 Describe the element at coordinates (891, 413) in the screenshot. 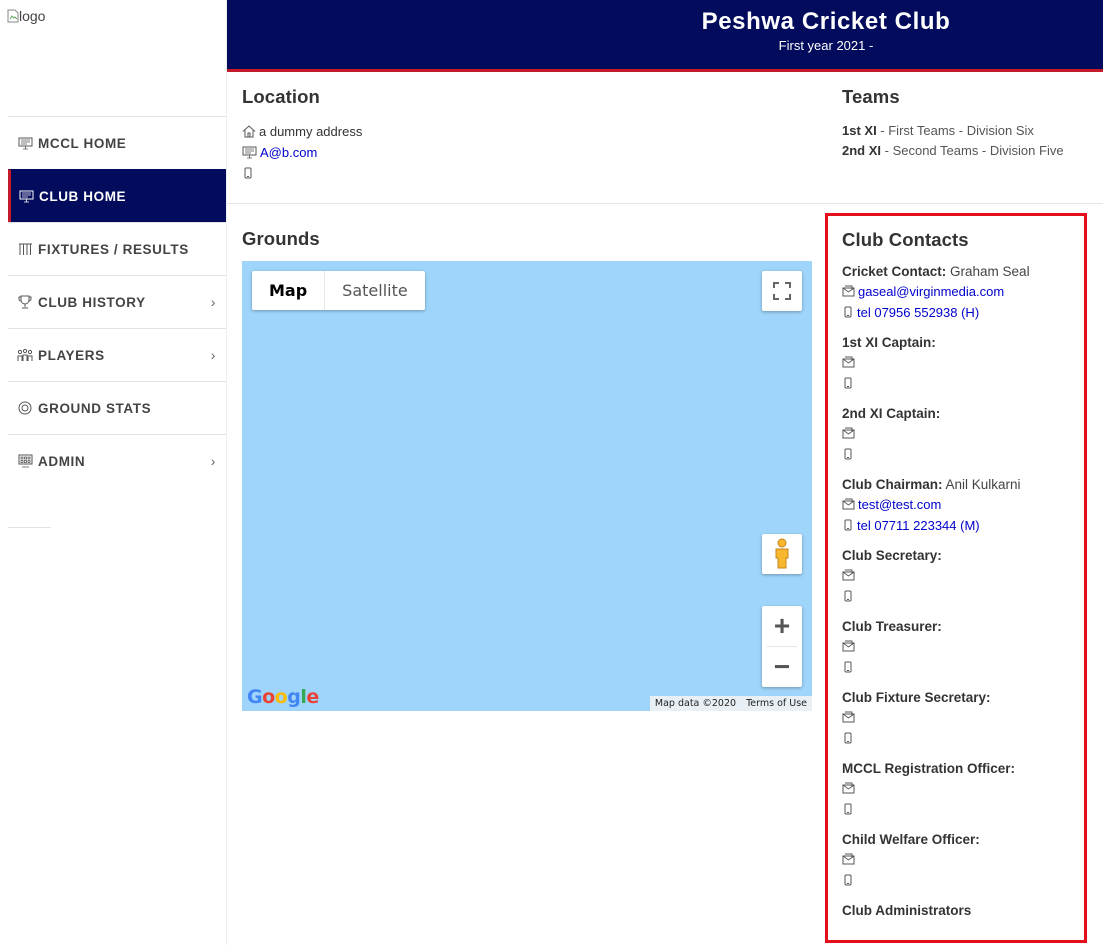

I see `contact-role: 2nd XI Captain:` at that location.